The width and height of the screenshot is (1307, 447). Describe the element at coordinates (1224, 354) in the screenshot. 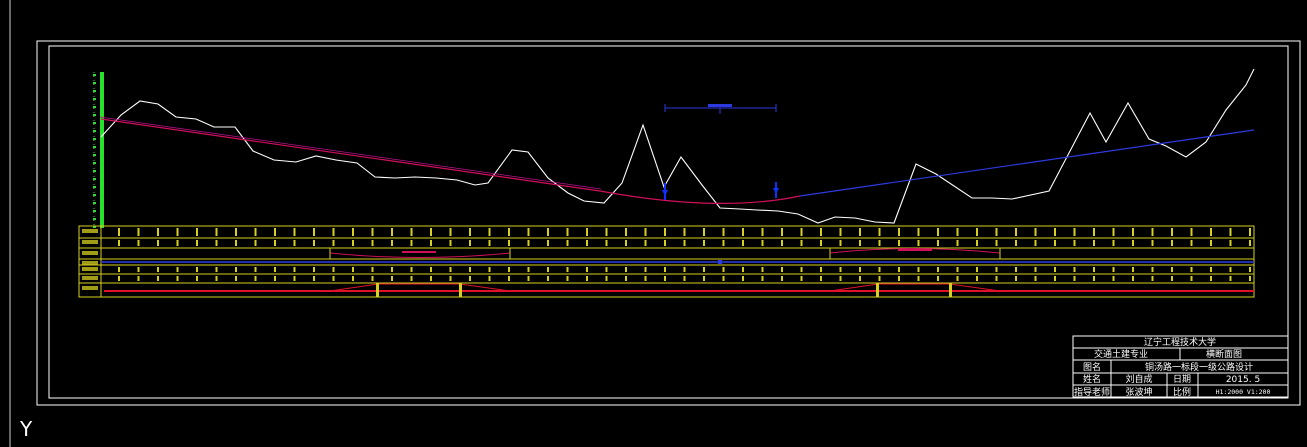

I see `drawing-type: 横断面图` at that location.